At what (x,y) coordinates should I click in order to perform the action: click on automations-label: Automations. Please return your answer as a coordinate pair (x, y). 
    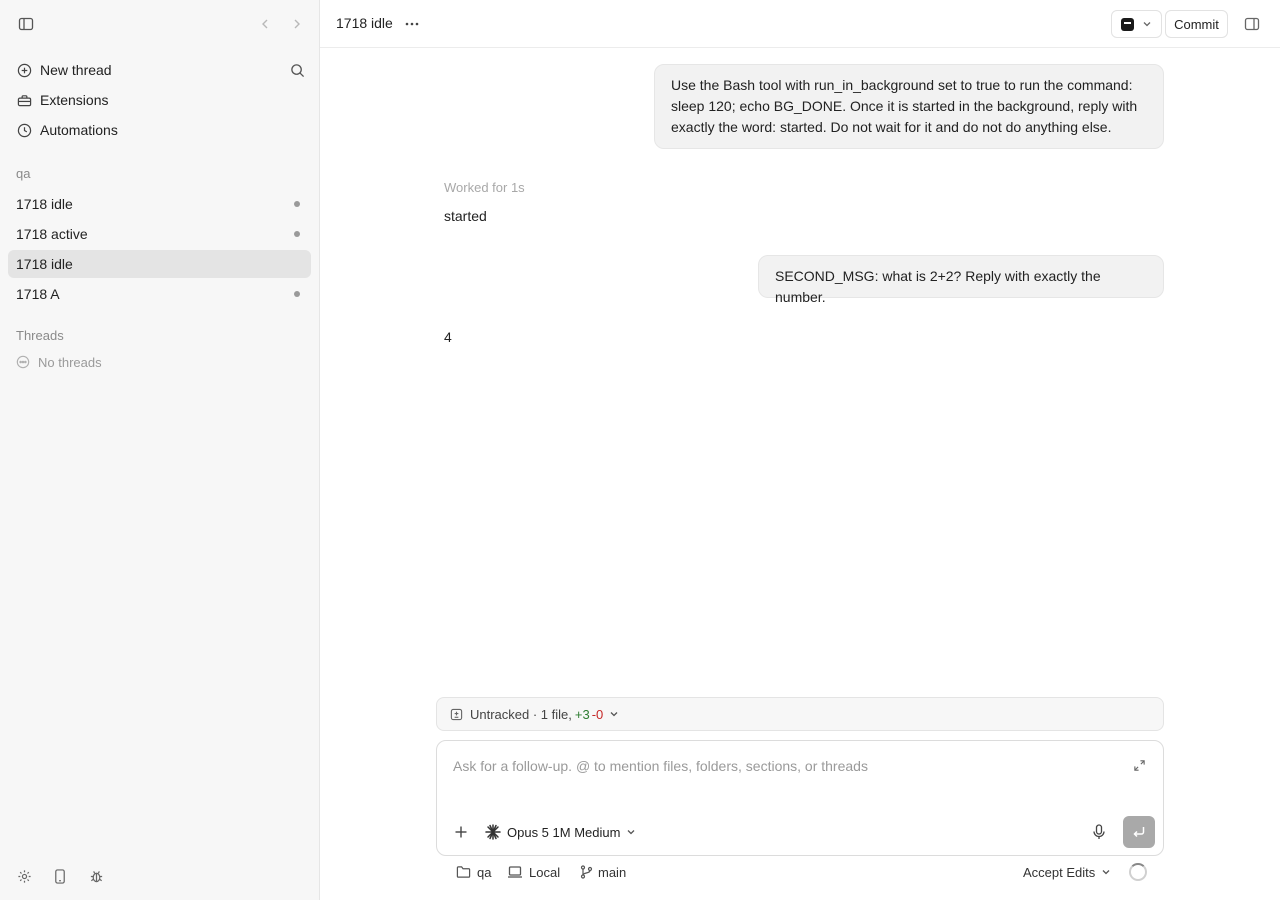
    Looking at the image, I should click on (79, 130).